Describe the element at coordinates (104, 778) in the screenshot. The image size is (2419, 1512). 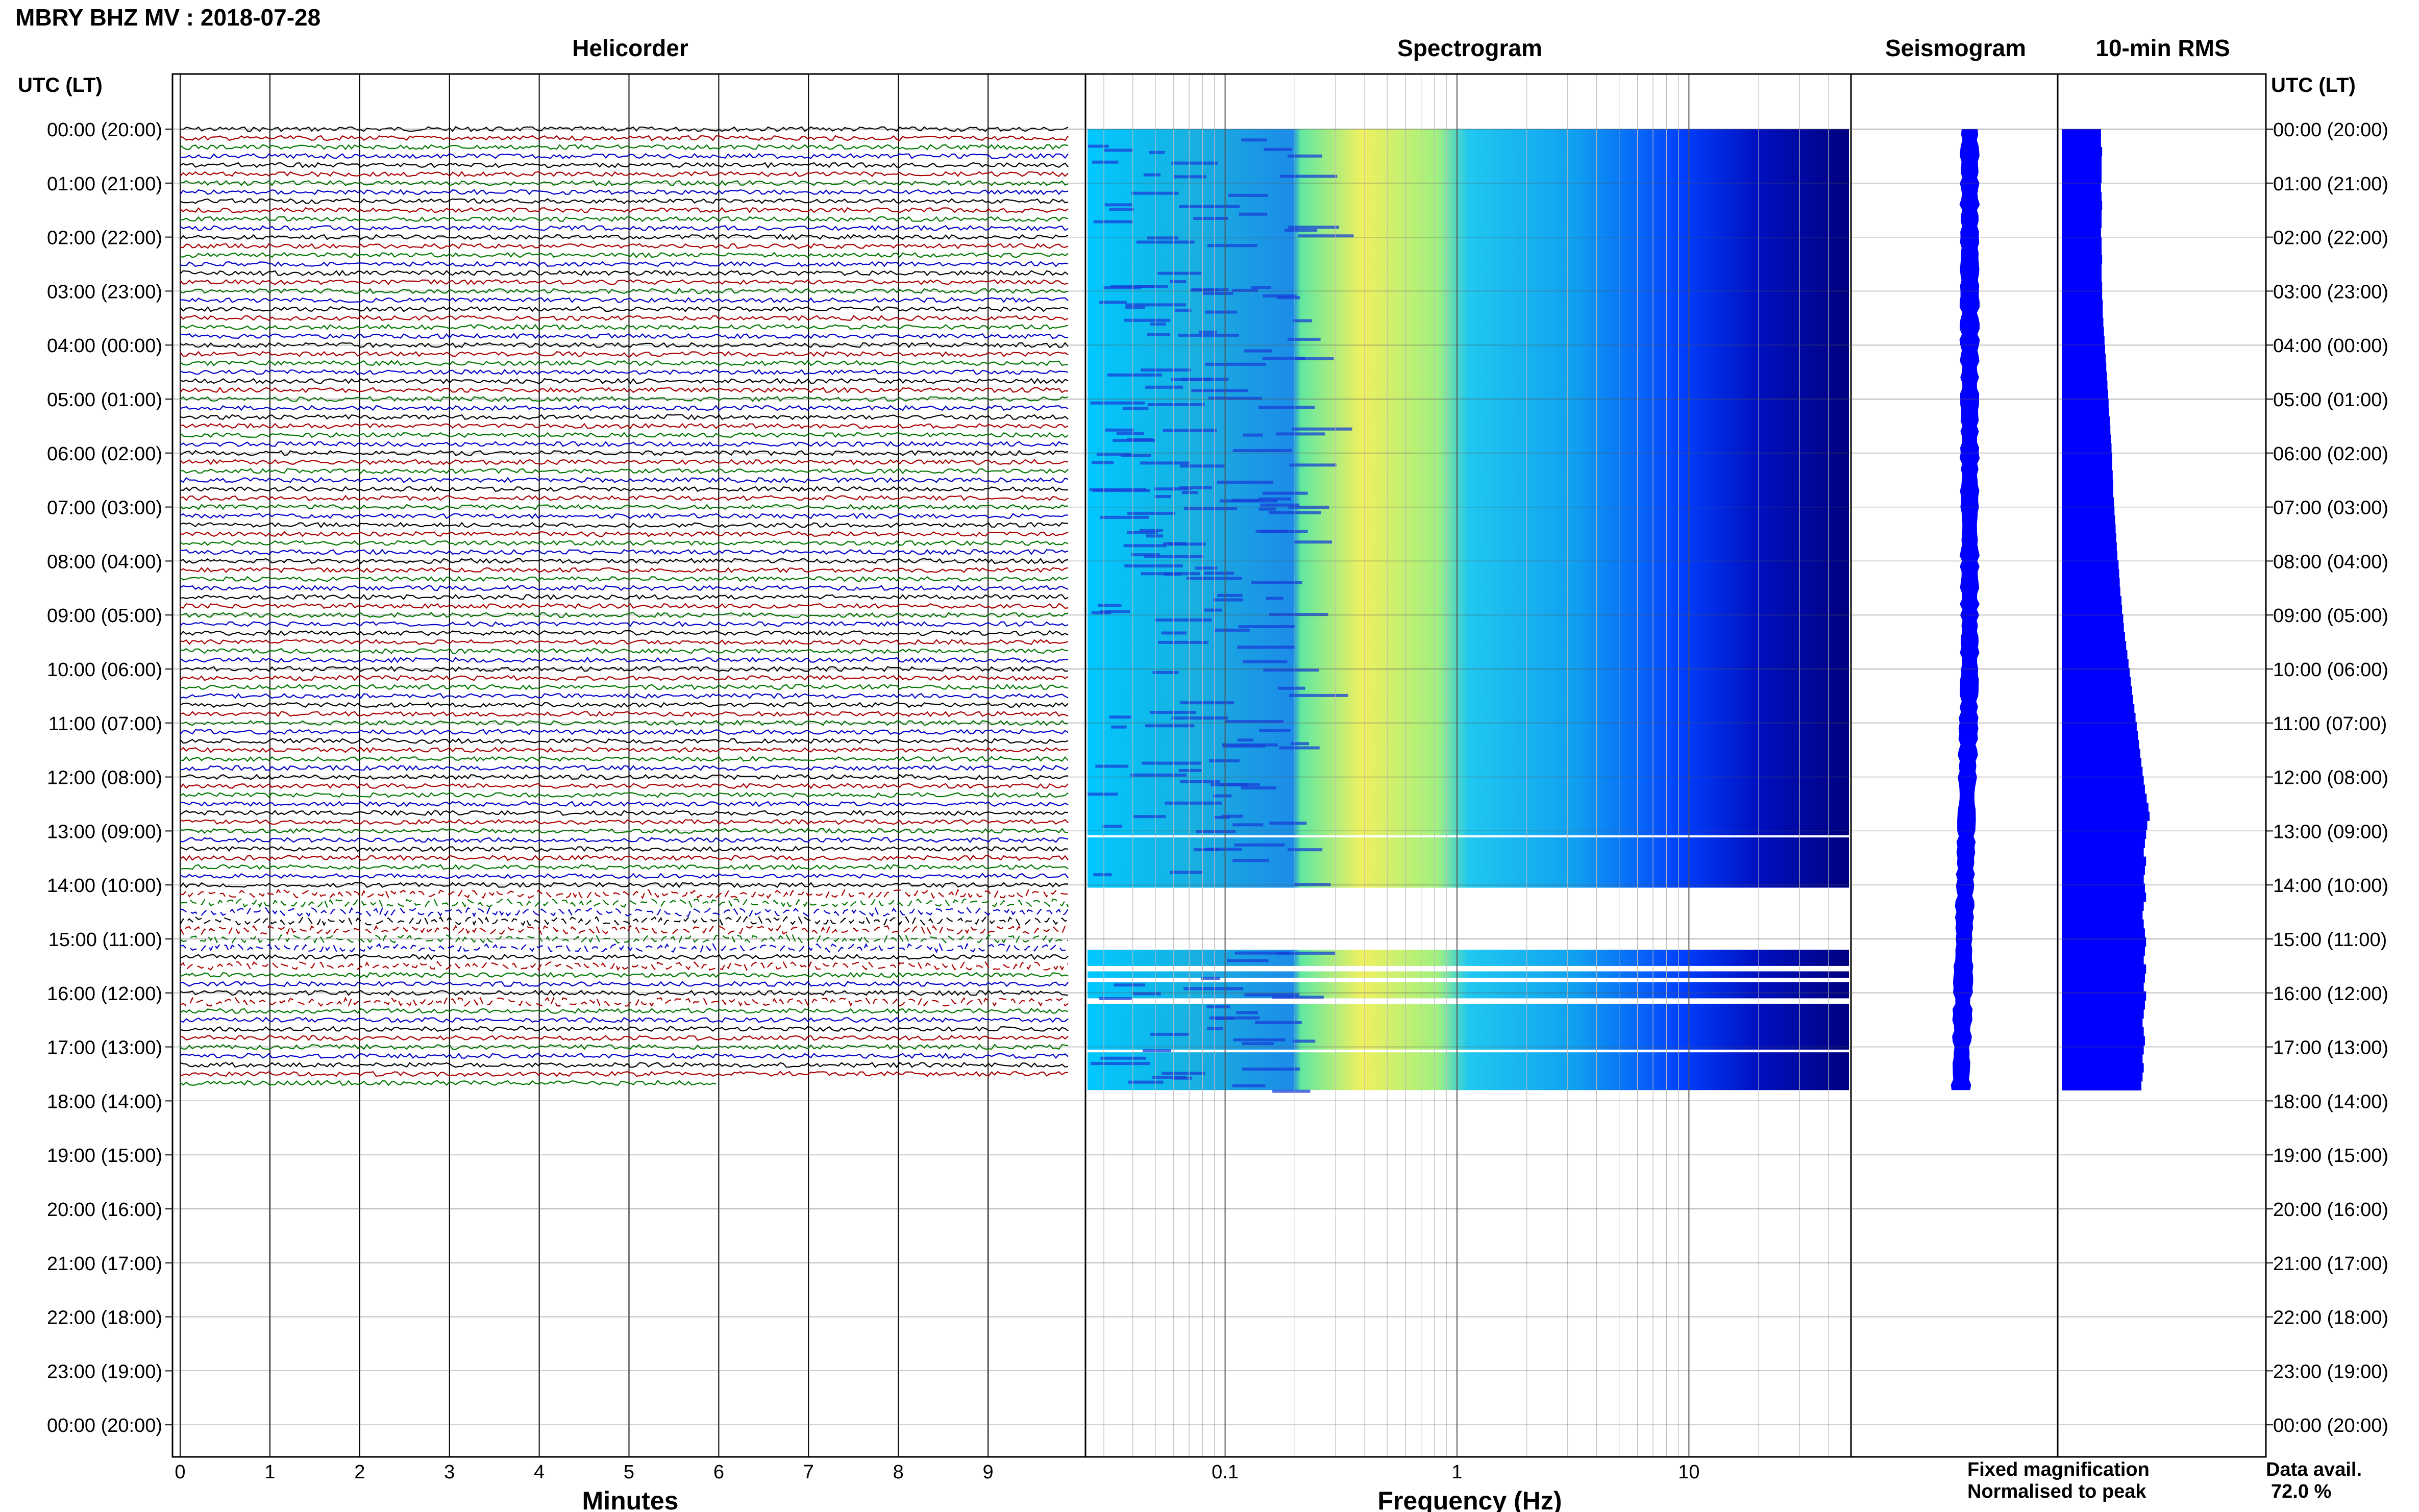
I see `time-tick-label-left: 12:00 (08:00)` at that location.